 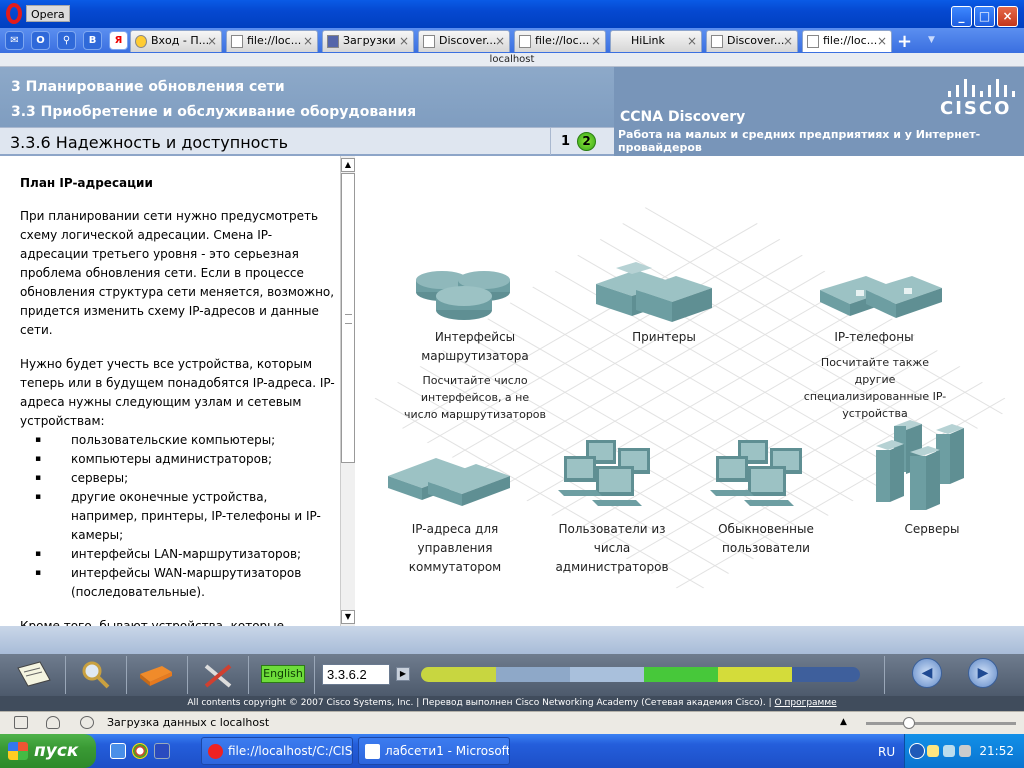 I want to click on tab-4: Discover... ×, so click(x=464, y=41).